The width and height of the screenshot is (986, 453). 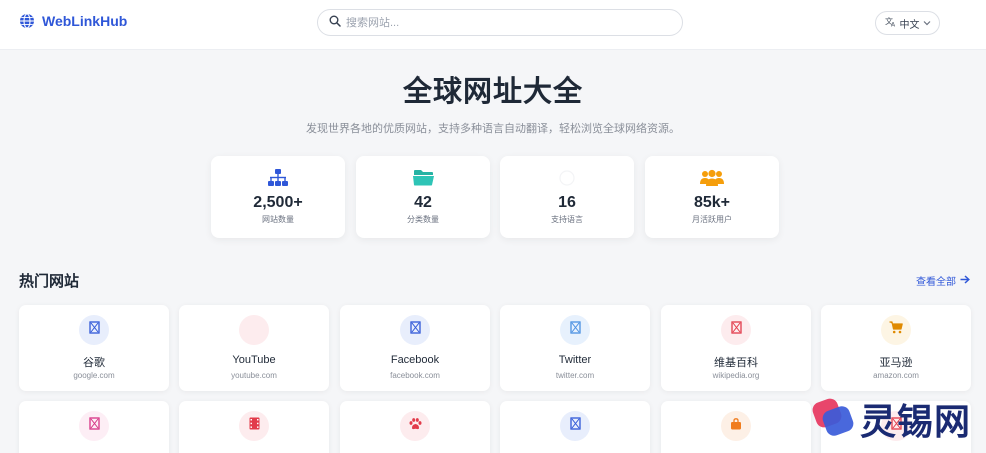 What do you see at coordinates (736, 348) in the screenshot?
I see `site-card-wikipedia: 维基百科 wikipedia.org` at bounding box center [736, 348].